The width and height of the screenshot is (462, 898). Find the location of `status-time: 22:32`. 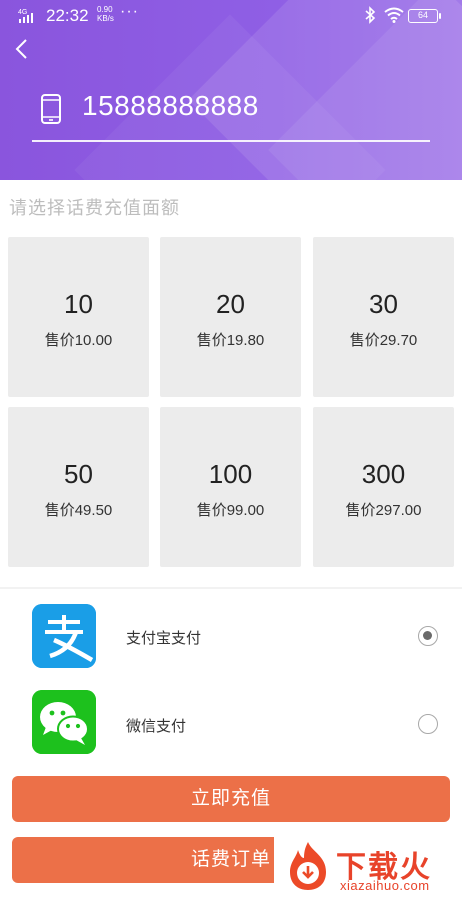

status-time: 22:32 is located at coordinates (67, 15).